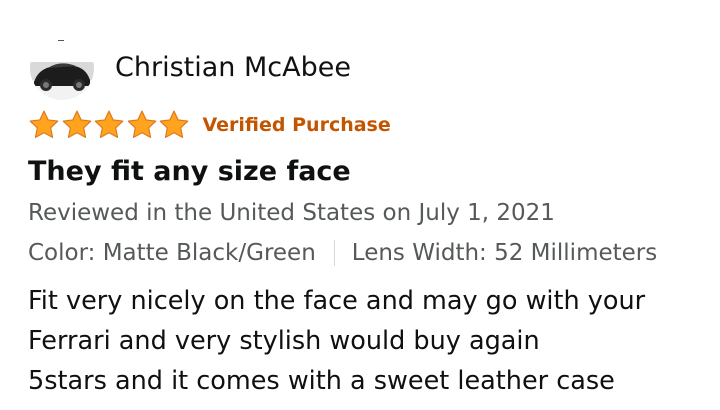 The height and width of the screenshot is (410, 720). Describe the element at coordinates (172, 253) in the screenshot. I see `color-variant: Color: Matte Black/Green` at that location.